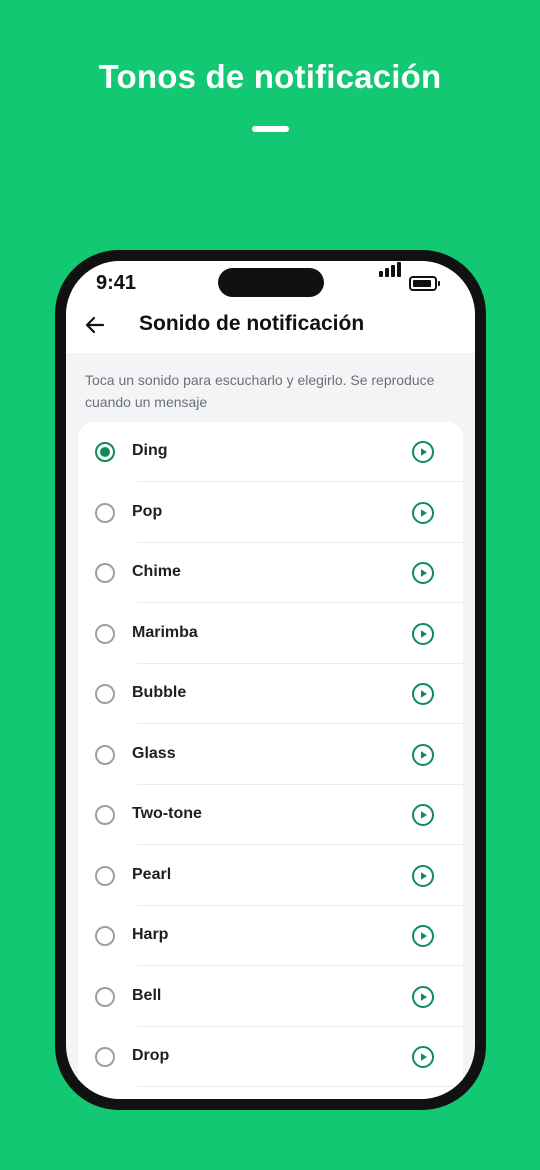  I want to click on battery-icon, so click(424, 283).